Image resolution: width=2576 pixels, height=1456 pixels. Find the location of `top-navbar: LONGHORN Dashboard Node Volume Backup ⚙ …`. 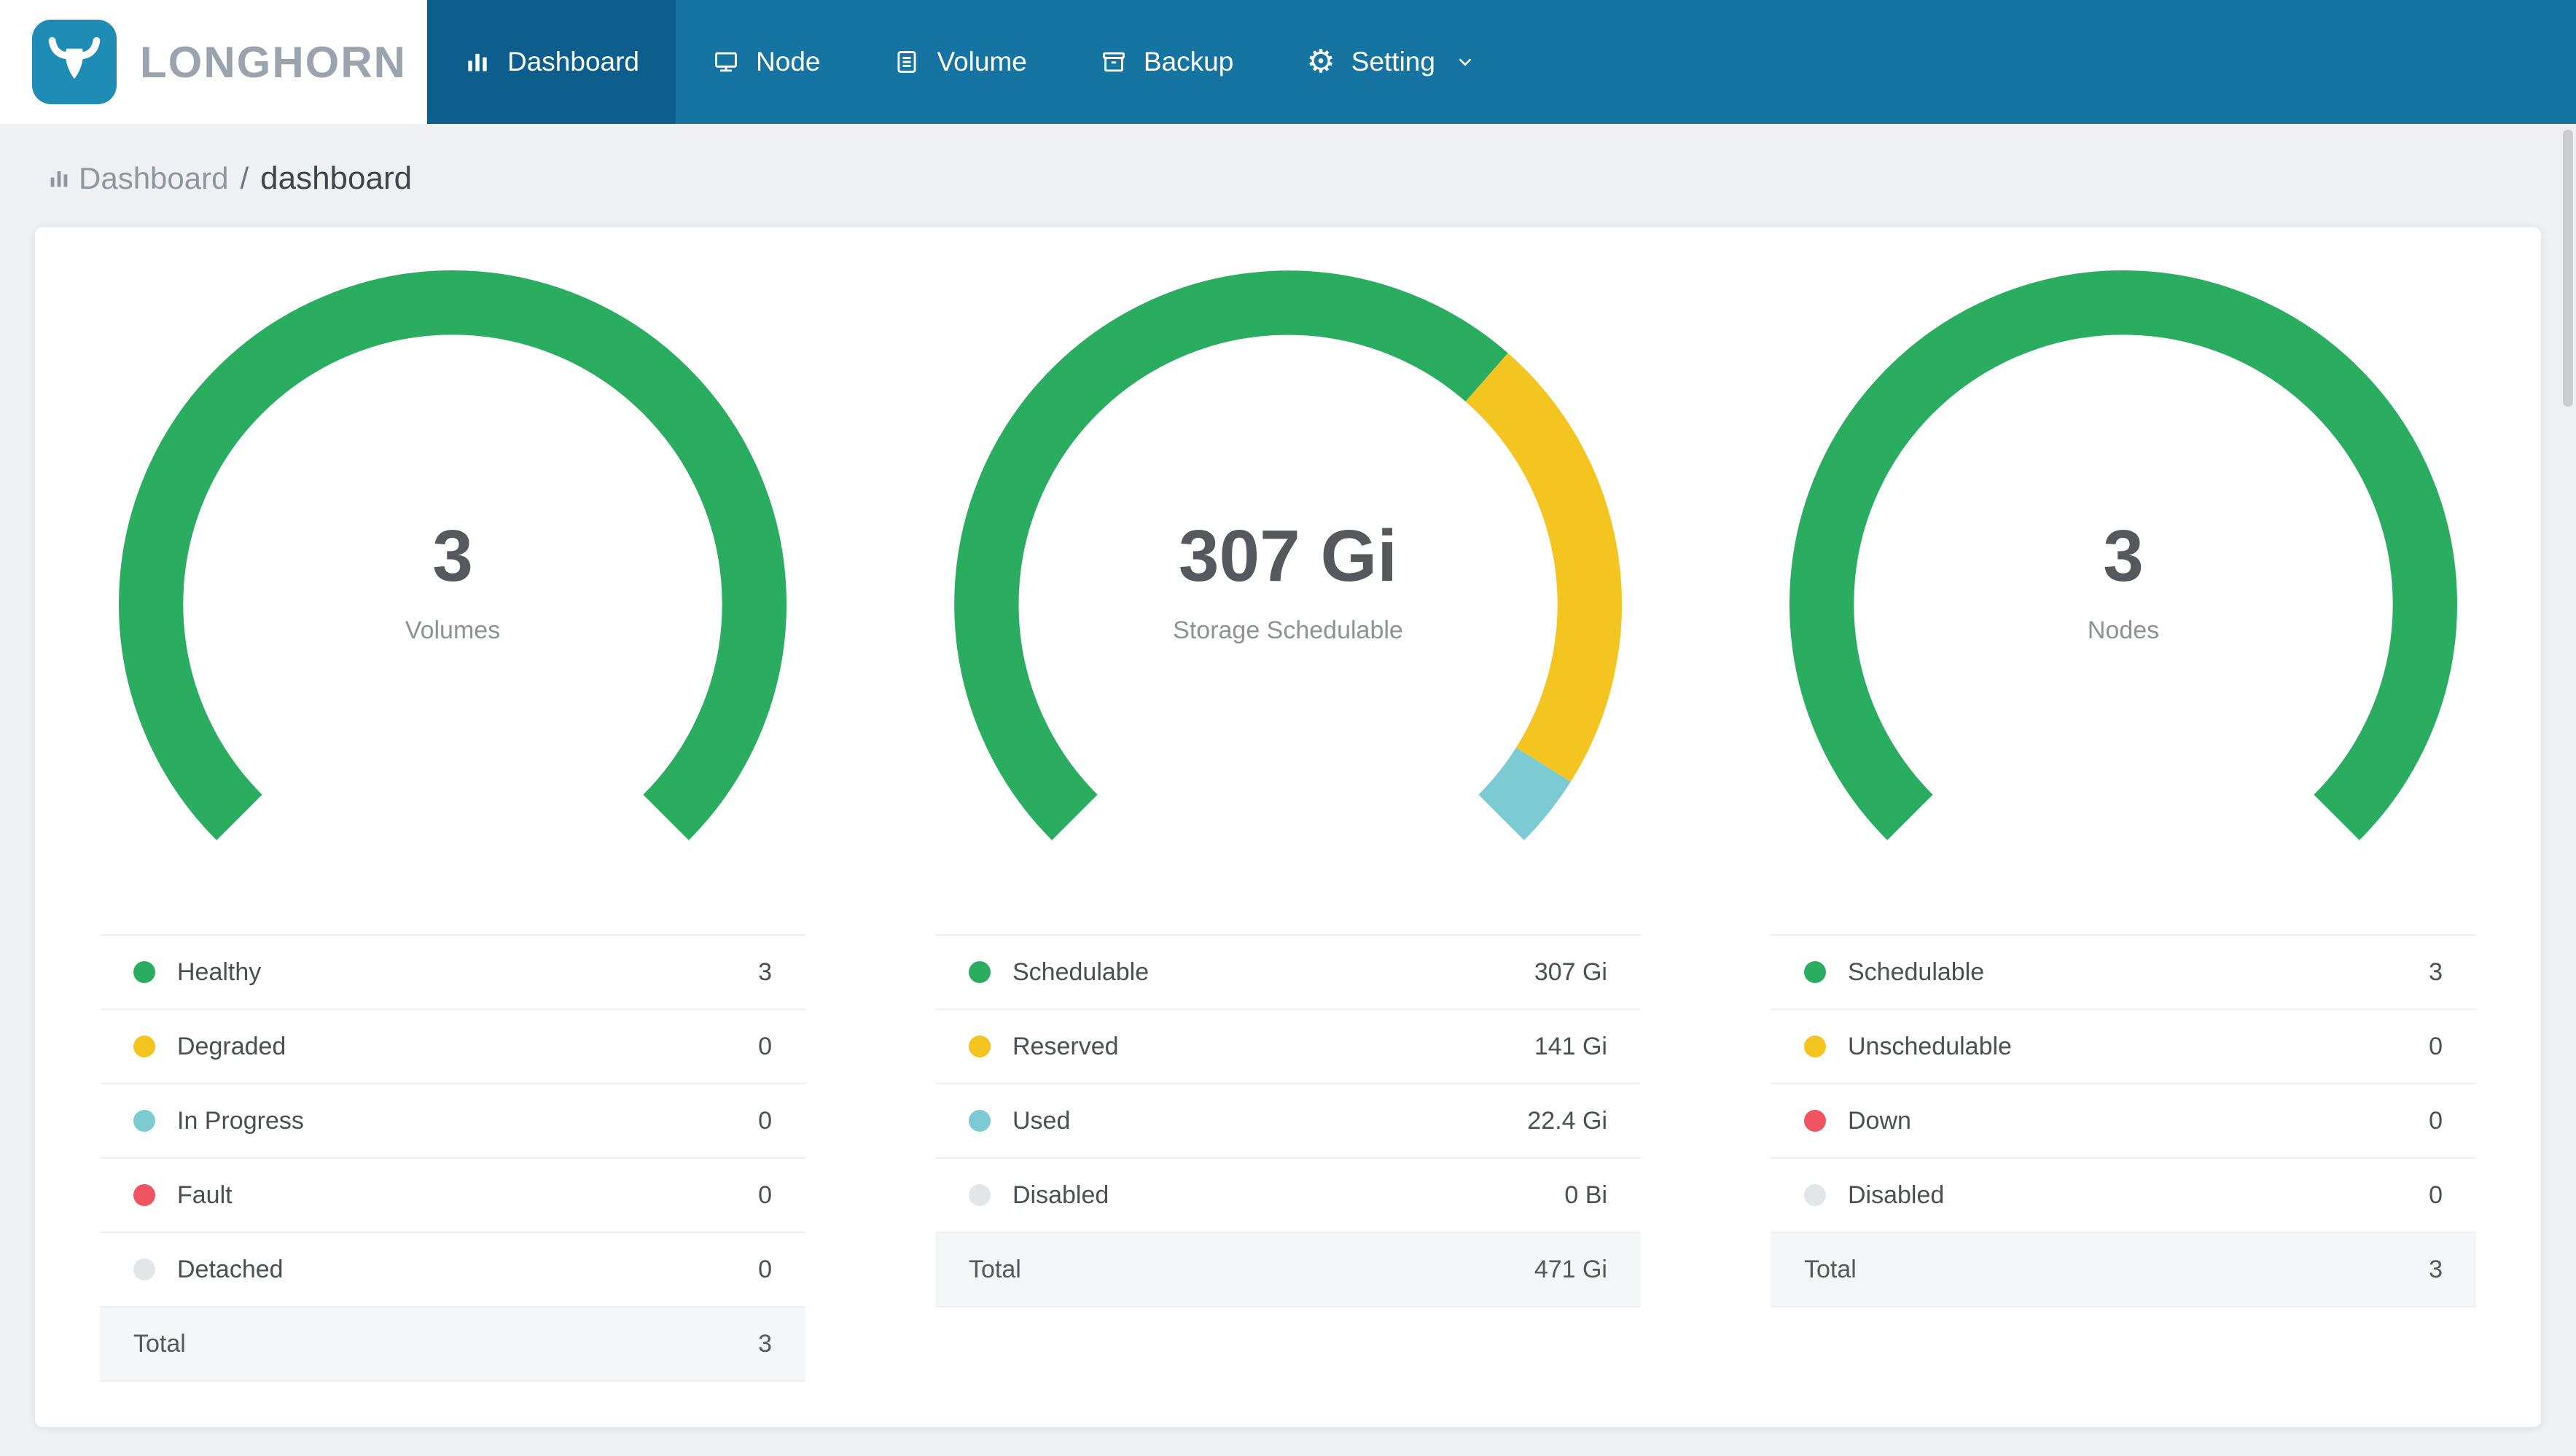

top-navbar: LONGHORN Dashboard Node Volume Backup ⚙ … is located at coordinates (1288, 62).